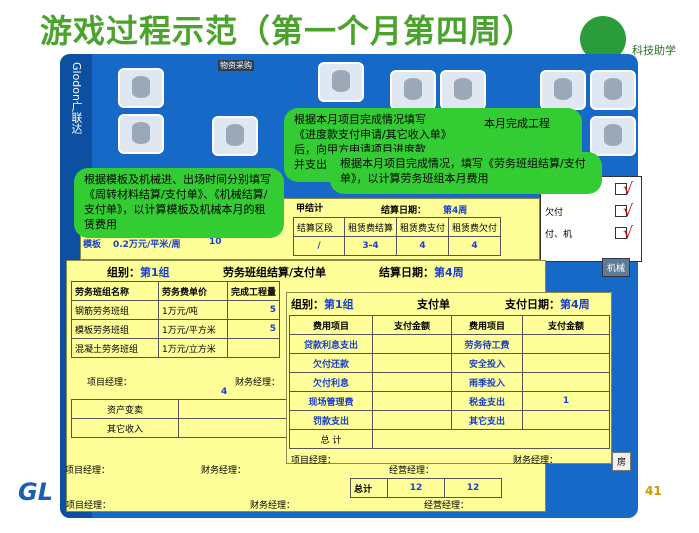 This screenshot has width=699, height=533. I want to click on table-cell: 欠付利息, so click(331, 382).